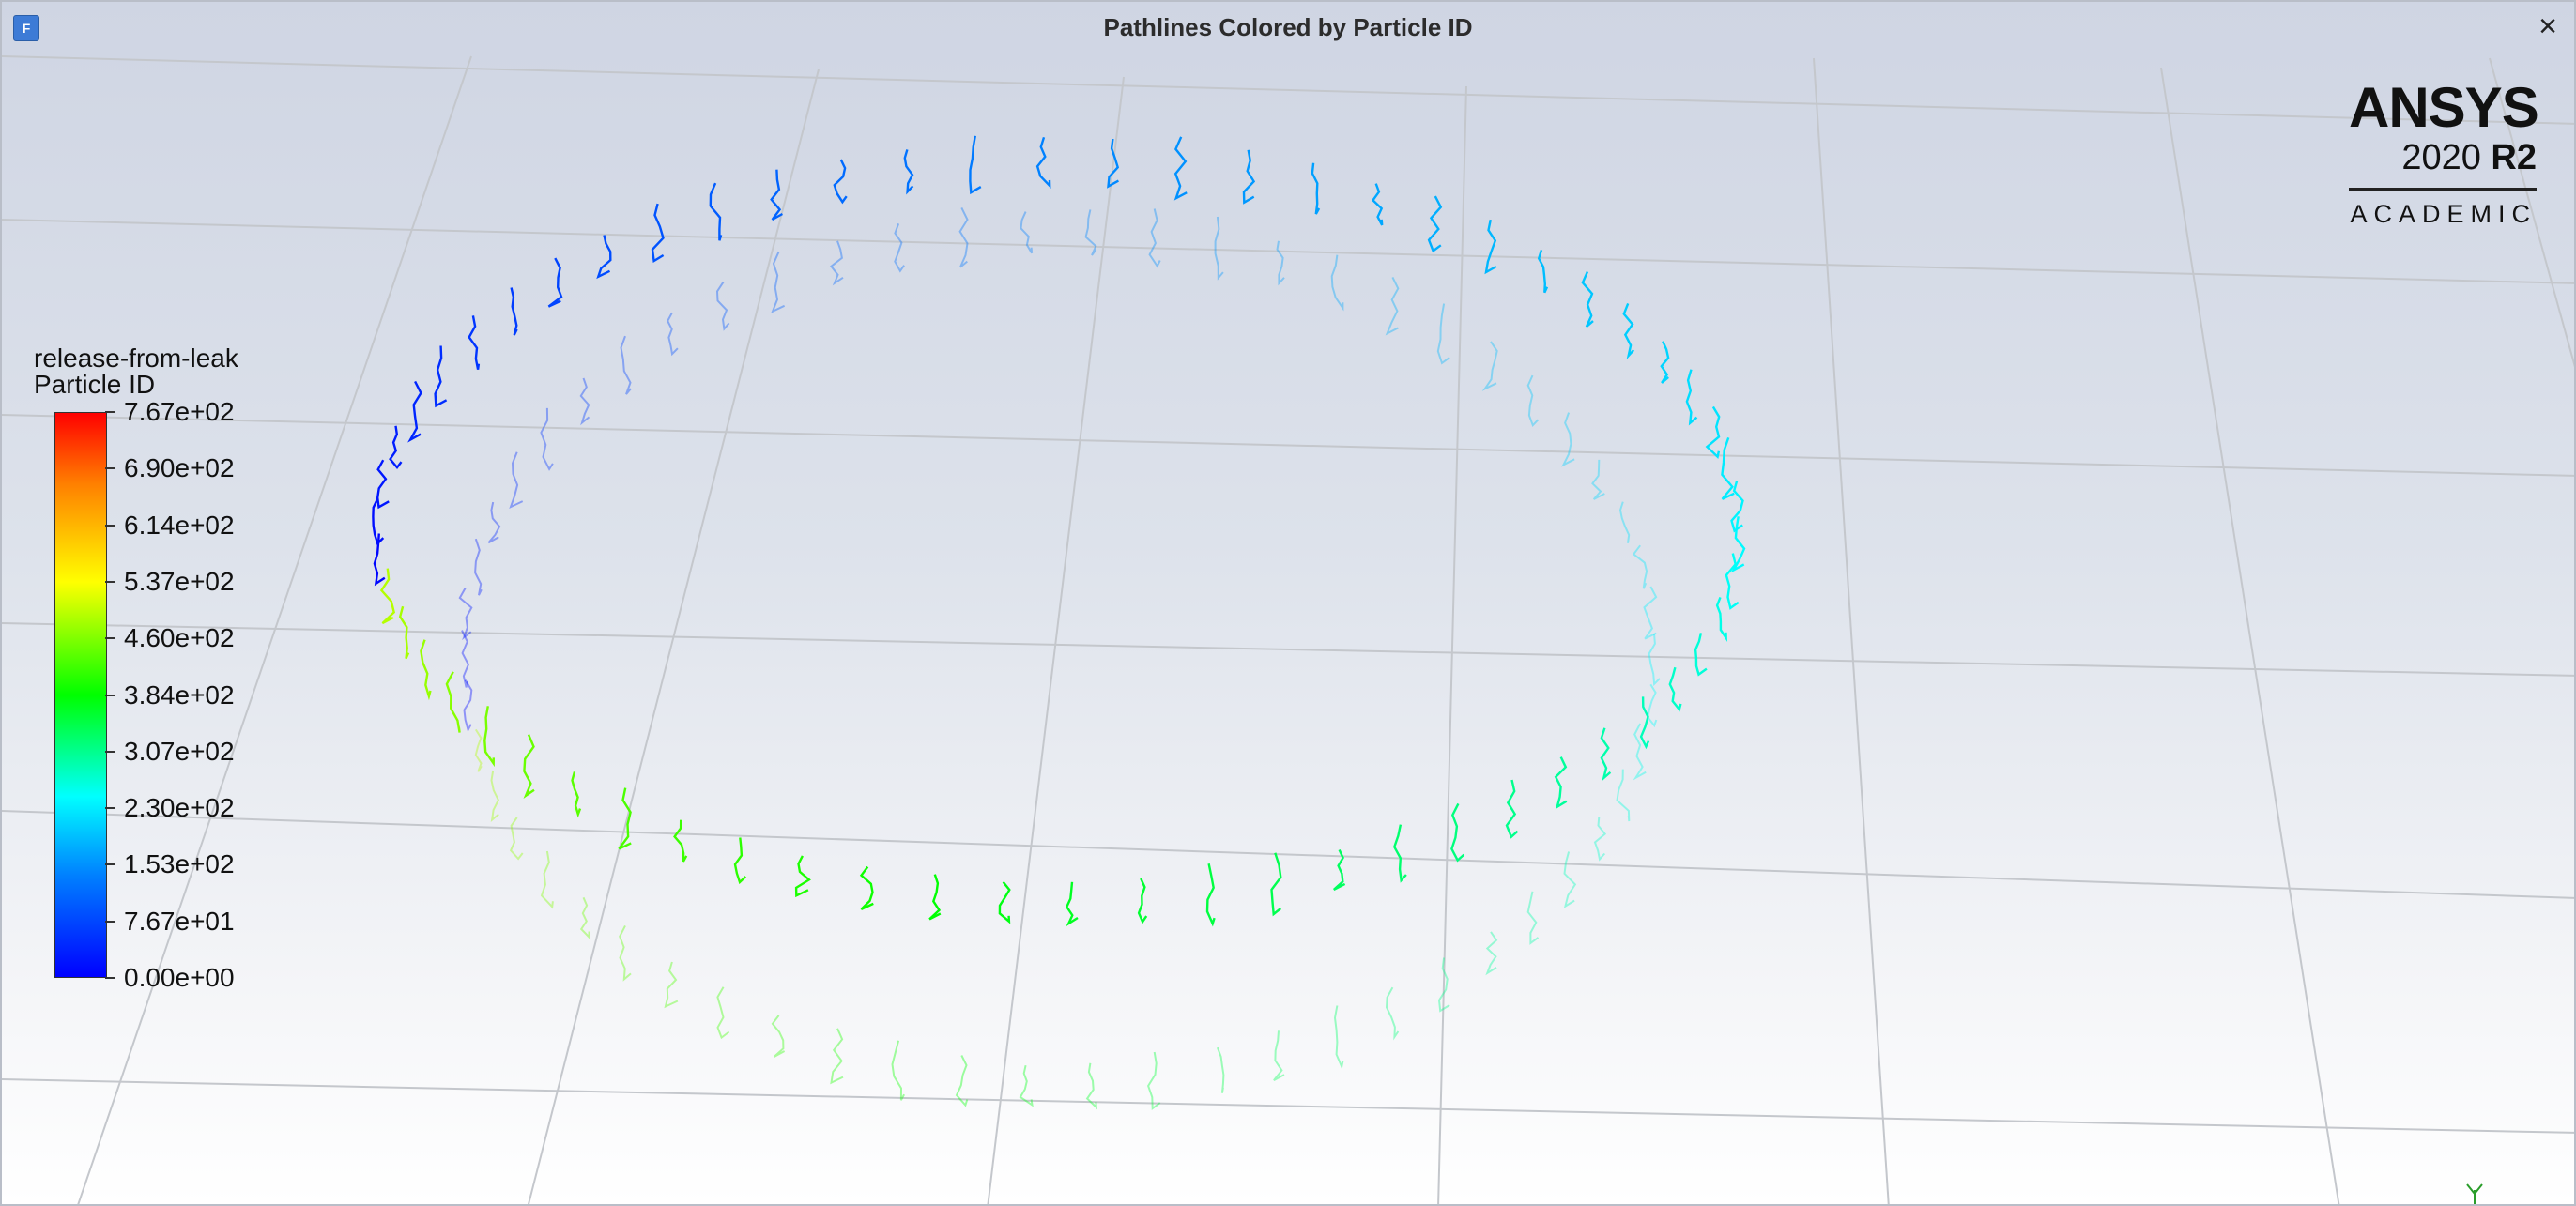 The height and width of the screenshot is (1206, 2576). What do you see at coordinates (179, 808) in the screenshot?
I see `colormap-tick-label: 2.30e+02` at bounding box center [179, 808].